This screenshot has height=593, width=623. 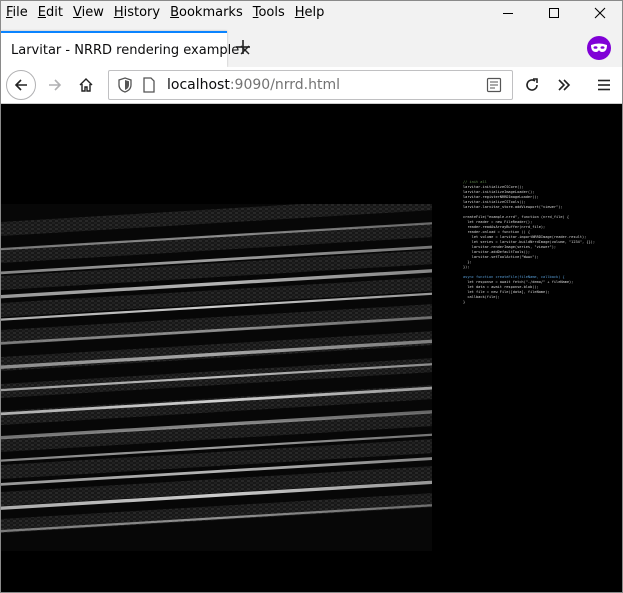 I want to click on maximize-icon, so click(x=554, y=13).